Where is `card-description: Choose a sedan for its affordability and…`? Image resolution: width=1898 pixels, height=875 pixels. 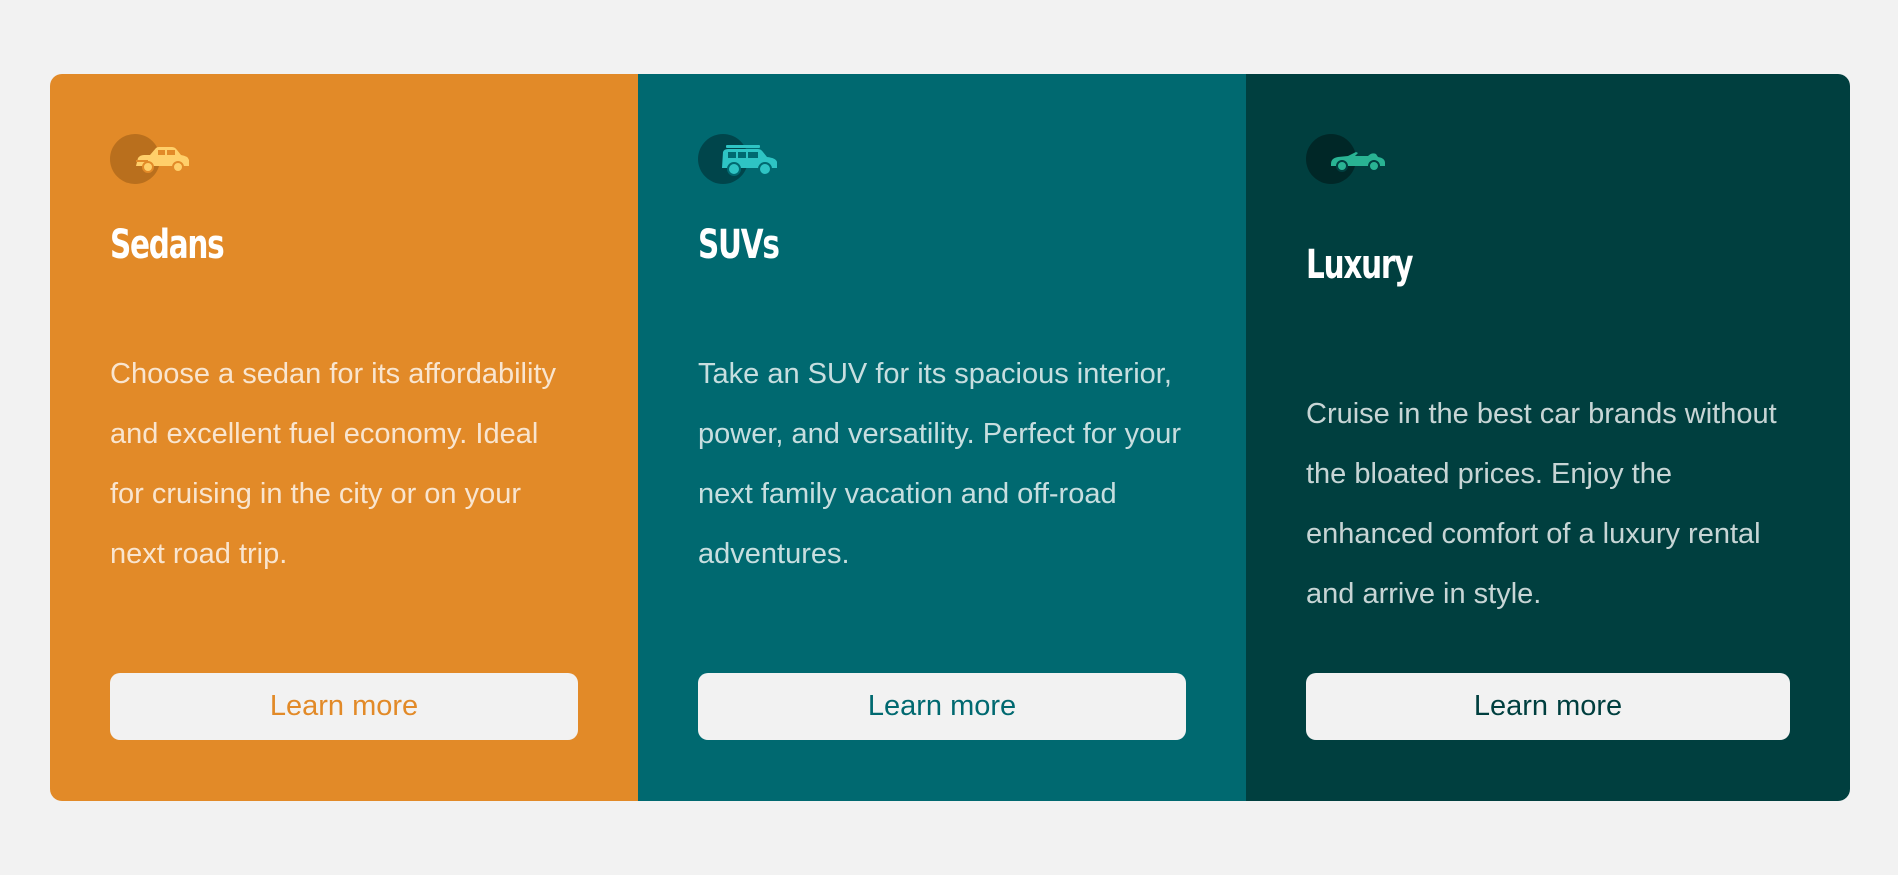
card-description: Choose a sedan for its affordability and… is located at coordinates (333, 464).